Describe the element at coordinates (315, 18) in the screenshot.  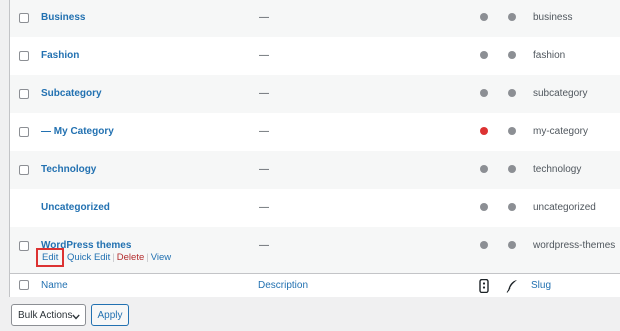
I see `table-row: Business — business` at that location.